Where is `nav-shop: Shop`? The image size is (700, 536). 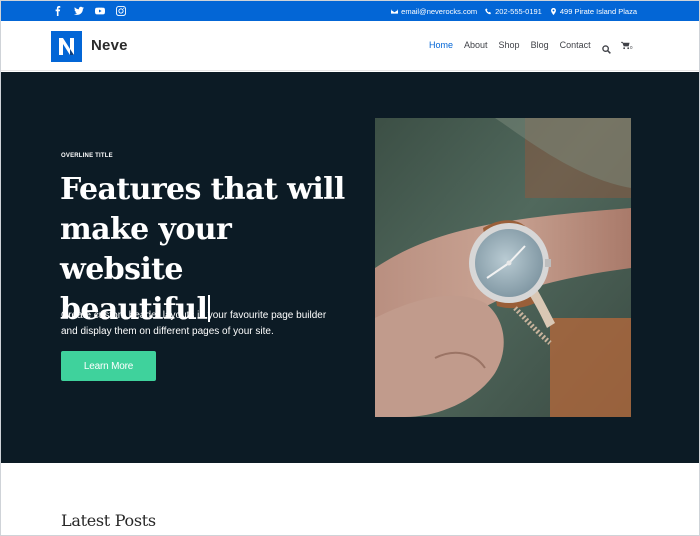
nav-shop: Shop is located at coordinates (509, 45).